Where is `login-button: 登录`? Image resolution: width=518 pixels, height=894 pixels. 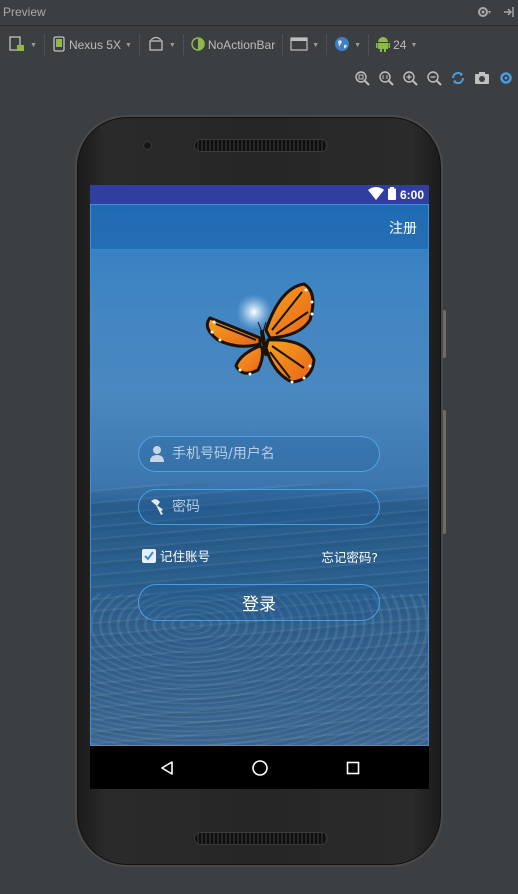 login-button: 登录 is located at coordinates (259, 602).